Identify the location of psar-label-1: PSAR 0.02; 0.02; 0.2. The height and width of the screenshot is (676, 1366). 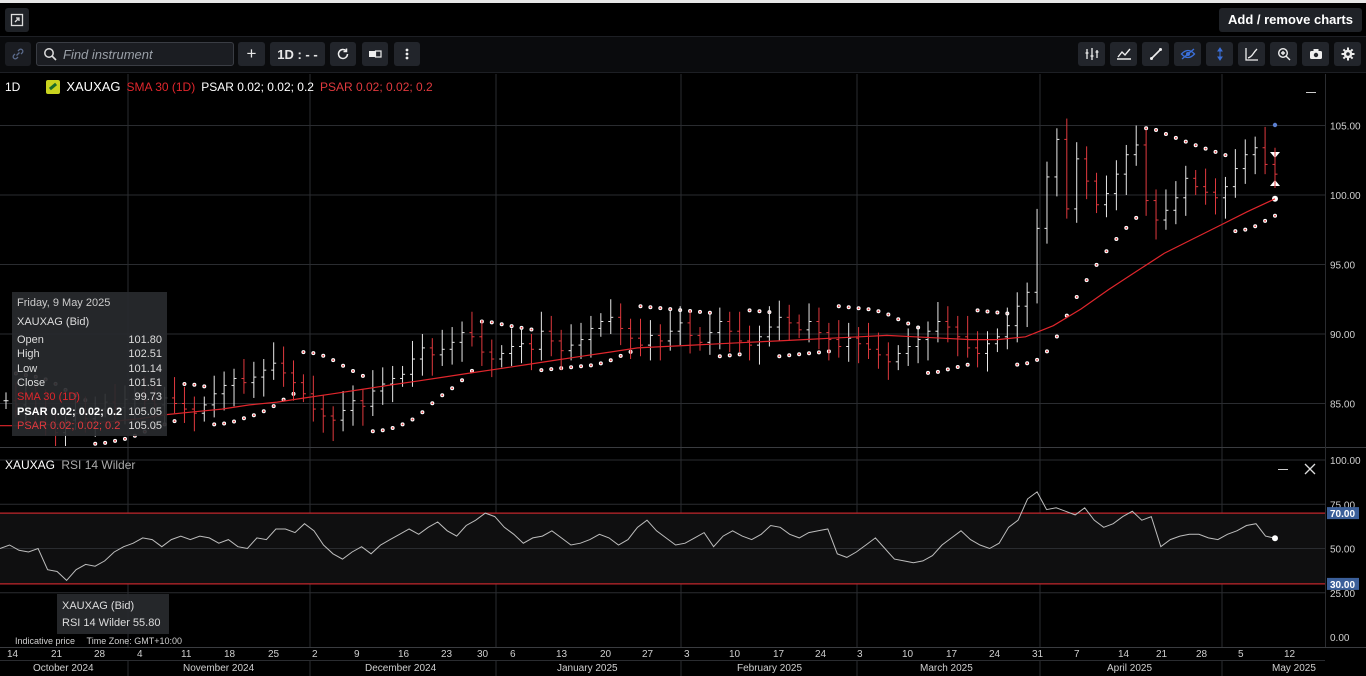
(257, 87).